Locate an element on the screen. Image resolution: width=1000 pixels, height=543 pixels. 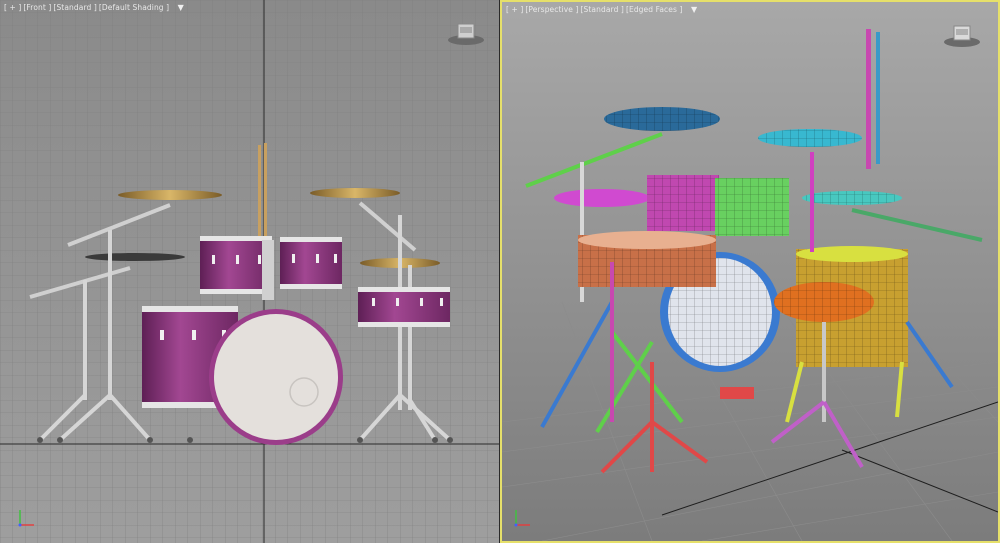
viewport-menu-view: [Perspective ] is located at coordinates (551, 9).